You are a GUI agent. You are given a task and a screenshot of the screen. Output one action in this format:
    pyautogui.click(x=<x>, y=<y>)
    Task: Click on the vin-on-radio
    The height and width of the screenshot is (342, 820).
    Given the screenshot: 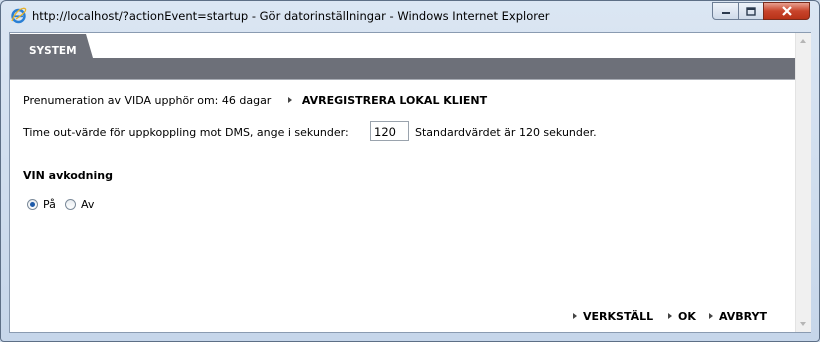 What is the action you would take?
    pyautogui.click(x=32, y=204)
    